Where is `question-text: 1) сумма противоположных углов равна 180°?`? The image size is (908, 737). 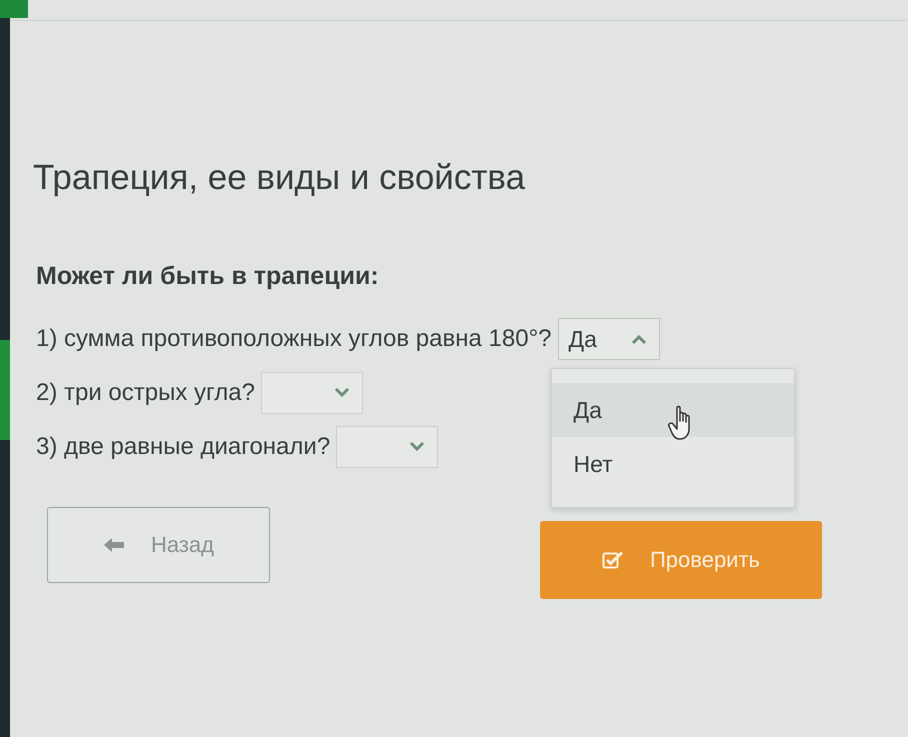 question-text: 1) сумма противоположных углов равна 180°? is located at coordinates (294, 339).